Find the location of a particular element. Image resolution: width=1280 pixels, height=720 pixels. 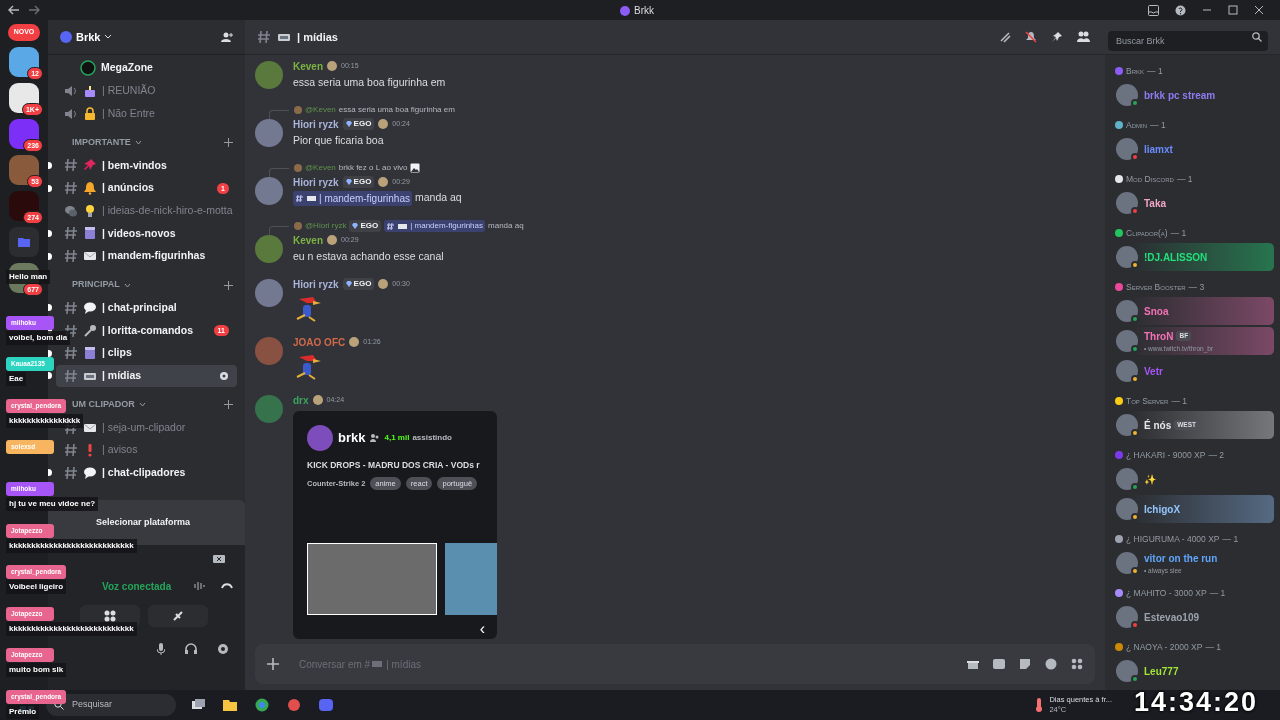

channel-name: | chat-clipadores is located at coordinates (144, 473).